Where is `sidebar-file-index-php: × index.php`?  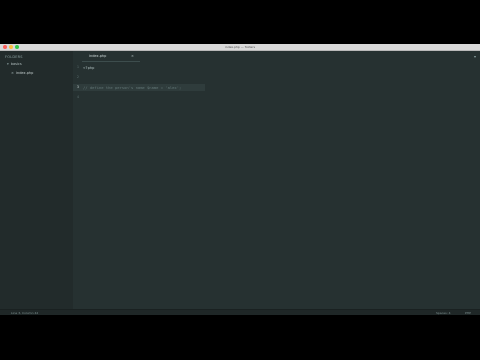 sidebar-file-index-php: × index.php is located at coordinates (41, 74).